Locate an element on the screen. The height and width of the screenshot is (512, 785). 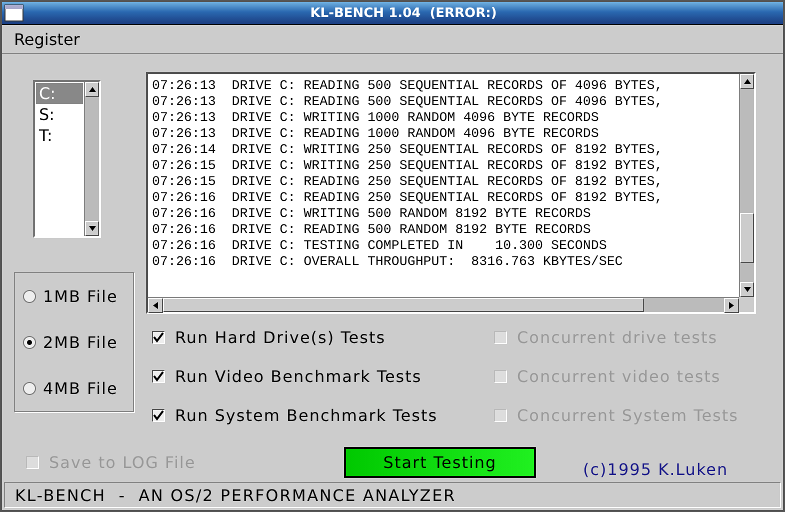
drive-list: C: S: T: is located at coordinates (67, 159).